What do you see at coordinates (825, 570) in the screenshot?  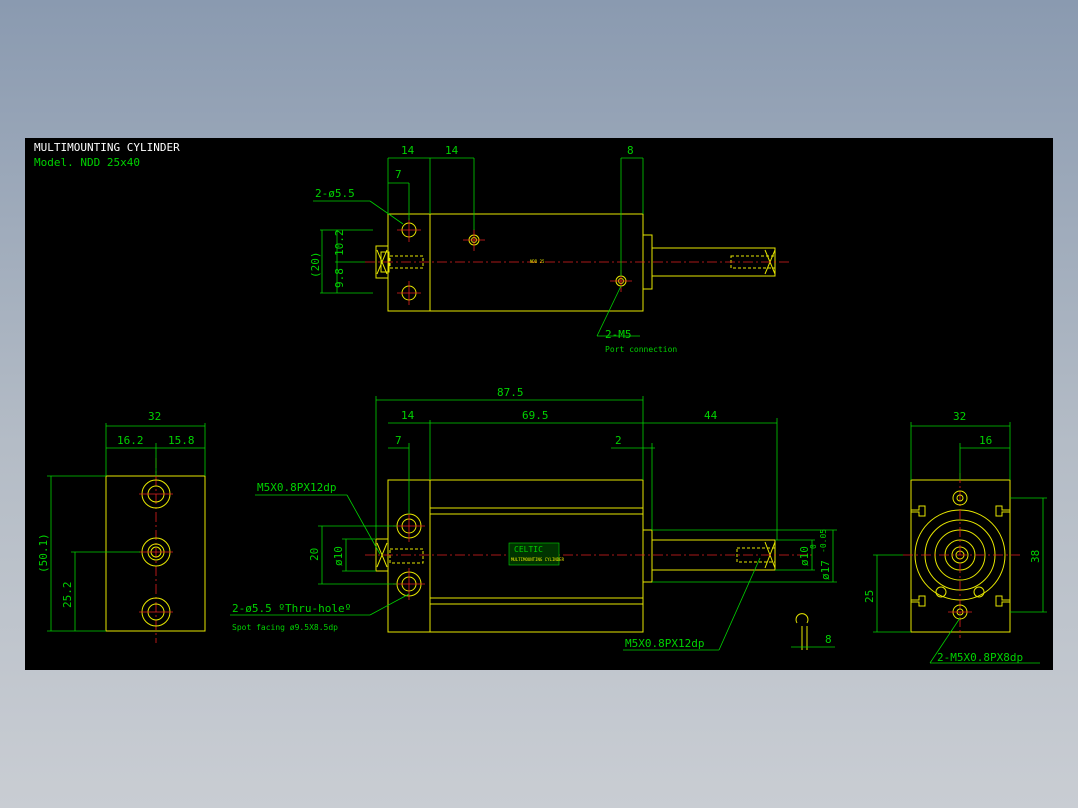 I see `front-dim-phi17: ø17` at bounding box center [825, 570].